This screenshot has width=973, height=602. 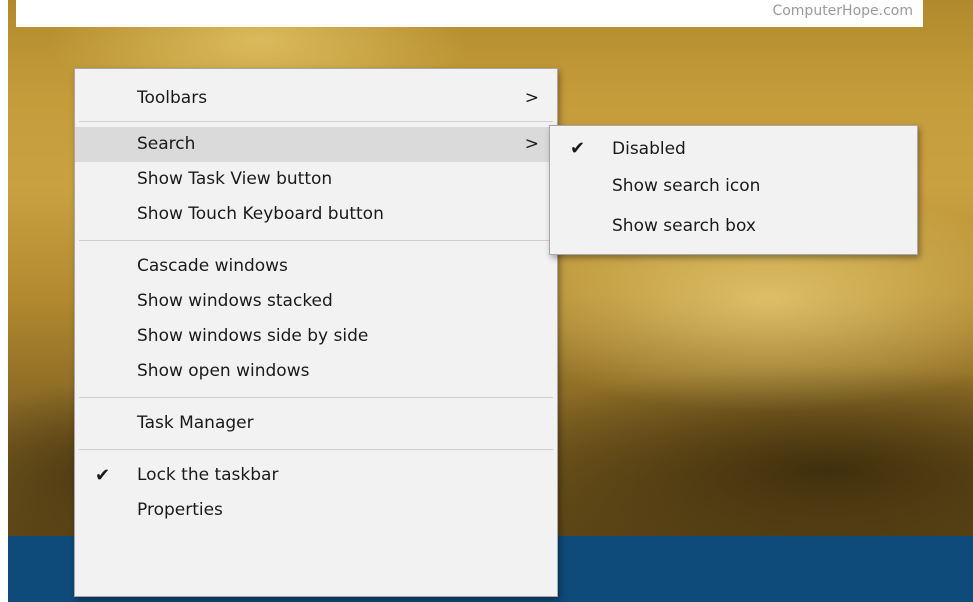 What do you see at coordinates (316, 475) in the screenshot?
I see `menu-item-lock-taskbar: ✔ Lock the taskbar` at bounding box center [316, 475].